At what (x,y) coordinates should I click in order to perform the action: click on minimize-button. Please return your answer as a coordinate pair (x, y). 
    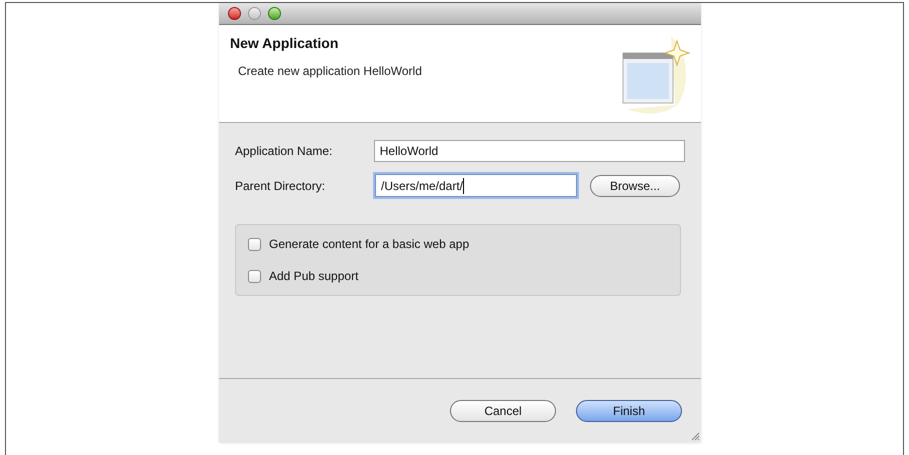
    Looking at the image, I should click on (254, 13).